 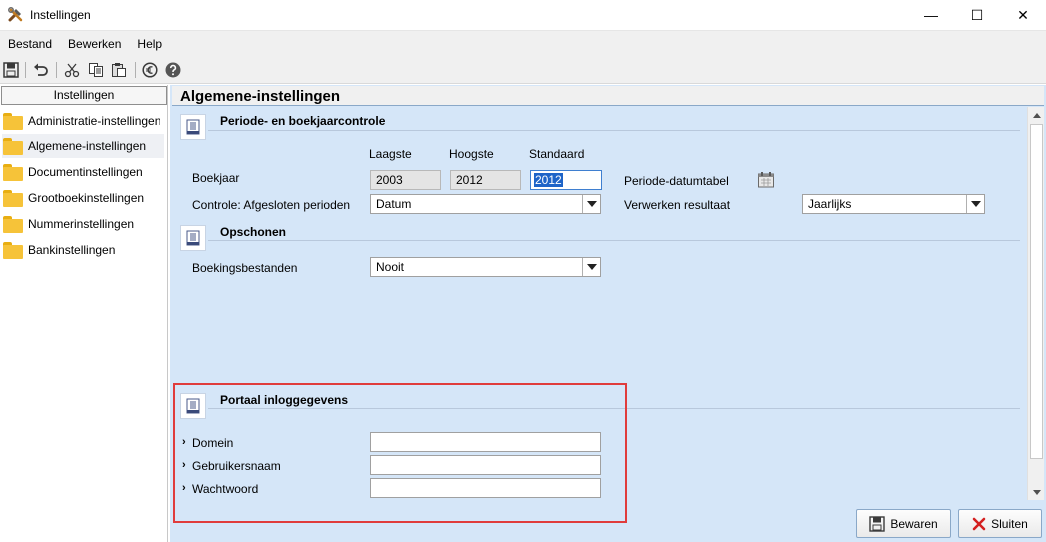 What do you see at coordinates (303, 121) in the screenshot?
I see `section-title-periode: Periode- en boekjaarcontrole` at bounding box center [303, 121].